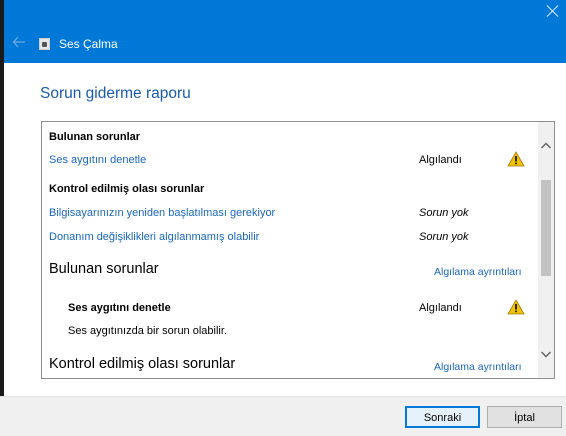 The image size is (566, 436). What do you see at coordinates (524, 417) in the screenshot?
I see `cancel-button: İptal` at bounding box center [524, 417].